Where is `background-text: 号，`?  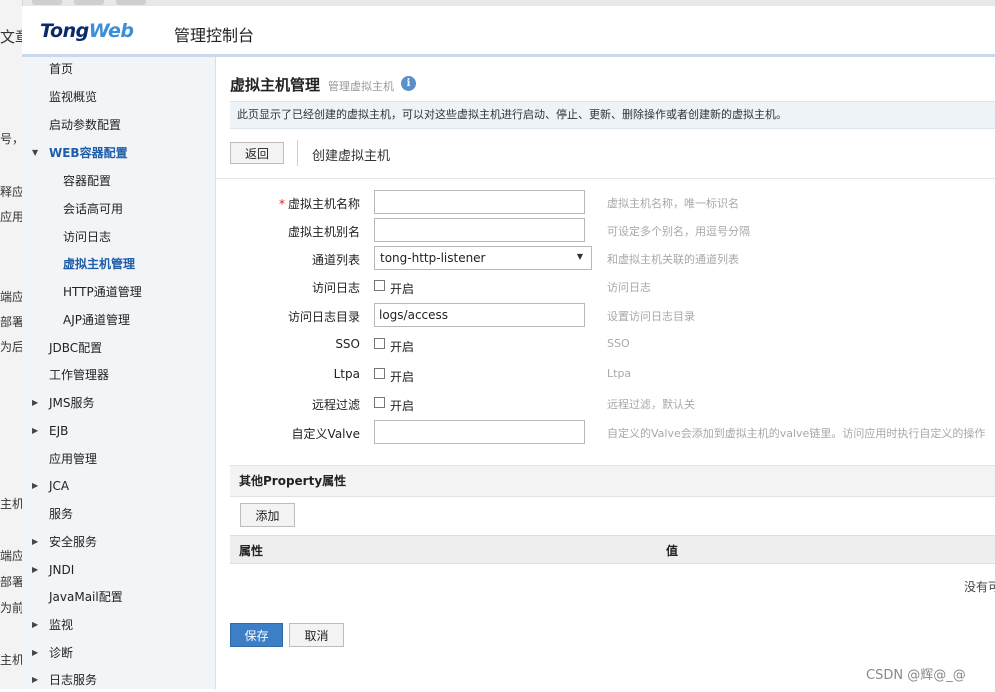
background-text: 号， is located at coordinates (12, 139).